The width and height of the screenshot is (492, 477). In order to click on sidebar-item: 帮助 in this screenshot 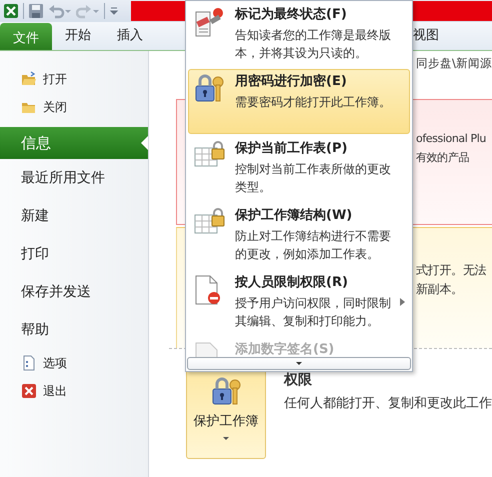, I will do `click(74, 330)`.